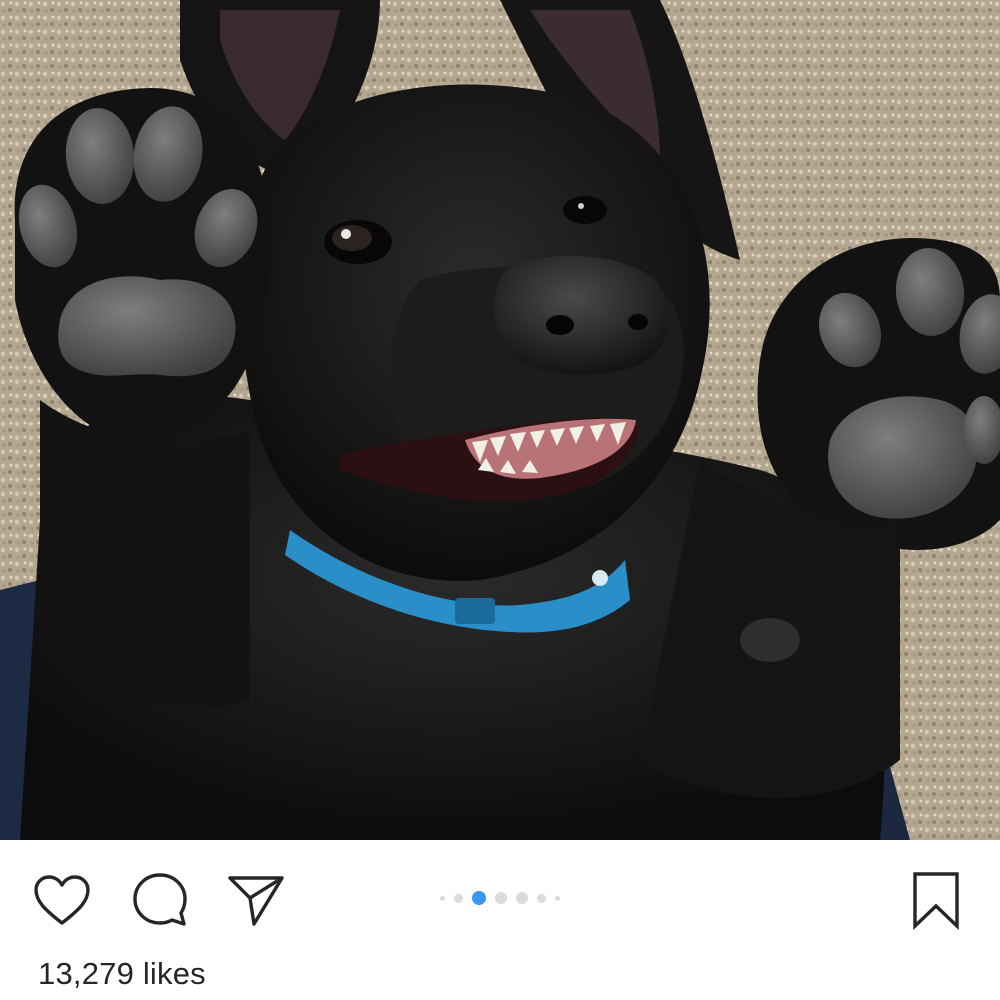 The height and width of the screenshot is (1000, 1000). I want to click on carousel-dot-active, so click(479, 898).